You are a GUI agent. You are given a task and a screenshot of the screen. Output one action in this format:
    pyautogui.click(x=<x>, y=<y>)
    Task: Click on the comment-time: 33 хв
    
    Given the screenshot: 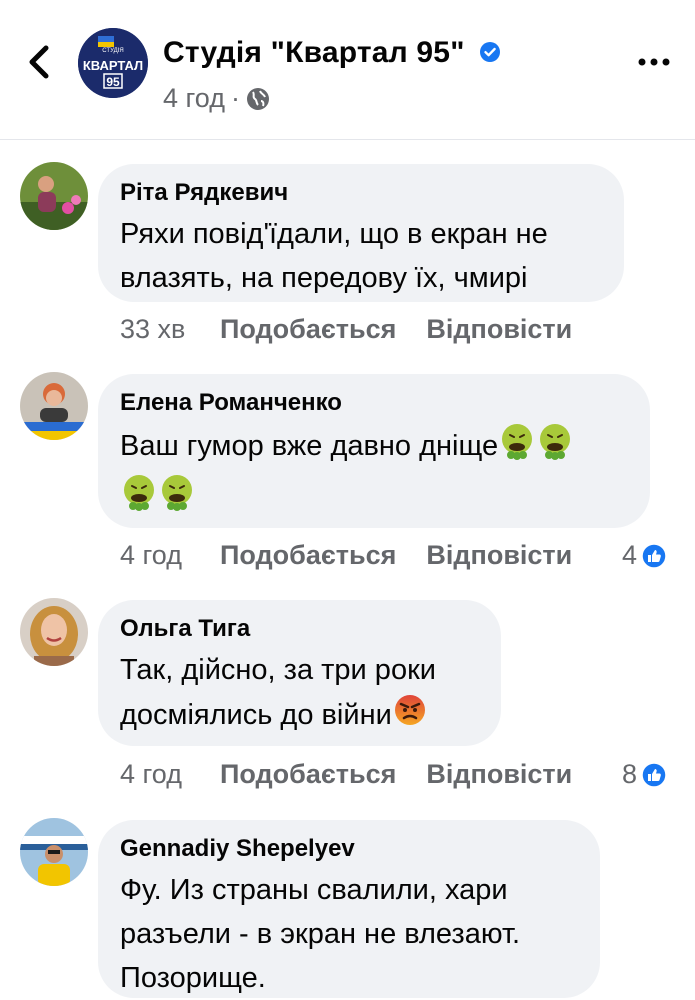 What is the action you would take?
    pyautogui.click(x=169, y=329)
    